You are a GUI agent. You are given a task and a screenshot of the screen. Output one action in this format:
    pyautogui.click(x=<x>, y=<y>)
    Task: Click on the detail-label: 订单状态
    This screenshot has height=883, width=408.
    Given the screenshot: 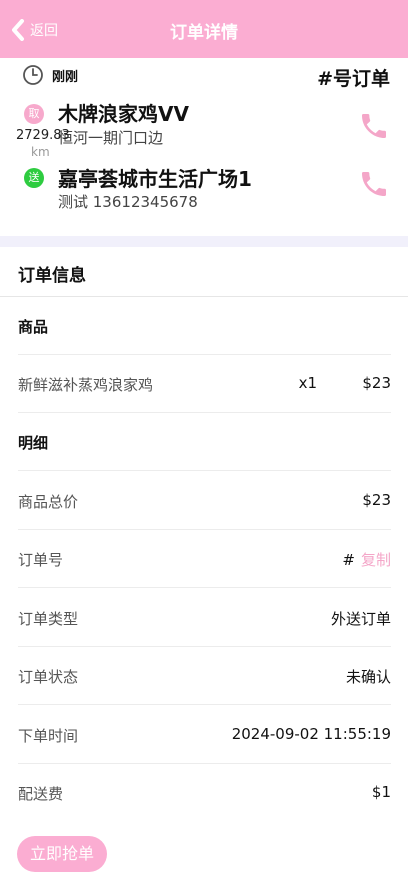 What is the action you would take?
    pyautogui.click(x=48, y=677)
    